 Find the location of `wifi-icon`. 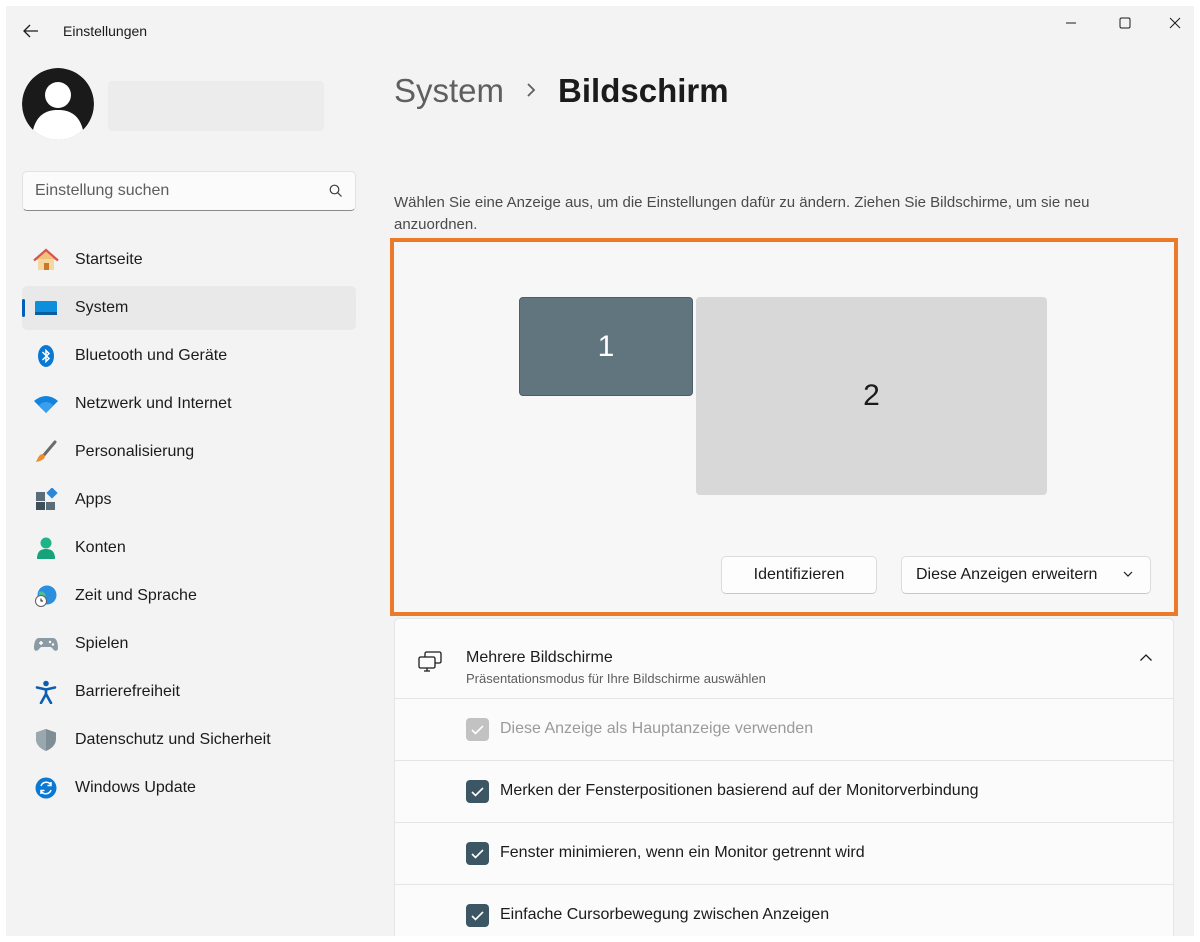

wifi-icon is located at coordinates (46, 404).